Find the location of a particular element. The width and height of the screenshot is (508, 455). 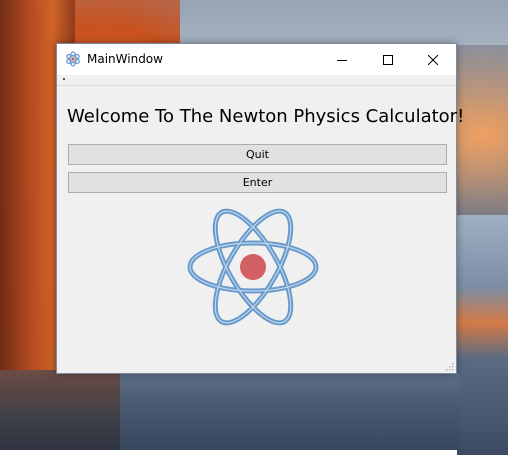

window-title: MainWindow is located at coordinates (125, 59).